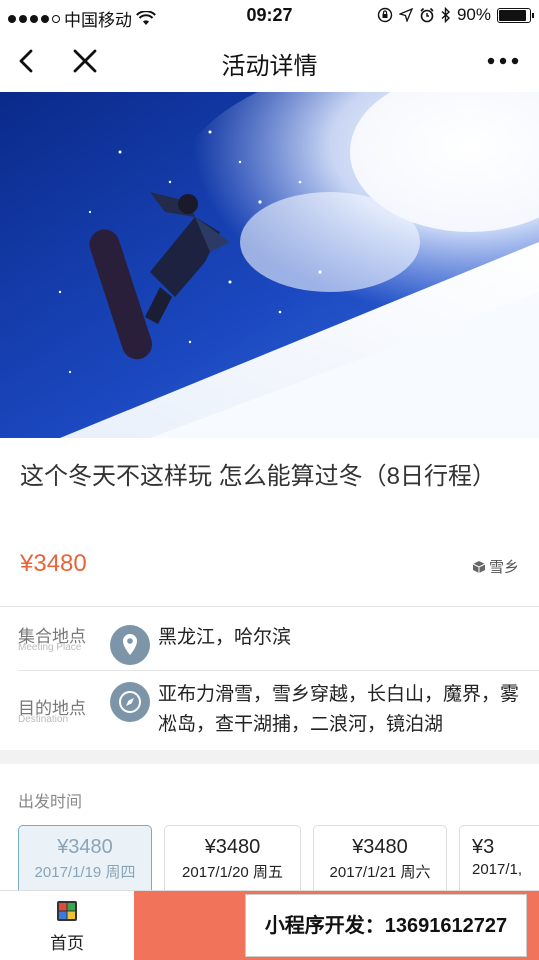  I want to click on date-card-price: ¥3, so click(483, 847).